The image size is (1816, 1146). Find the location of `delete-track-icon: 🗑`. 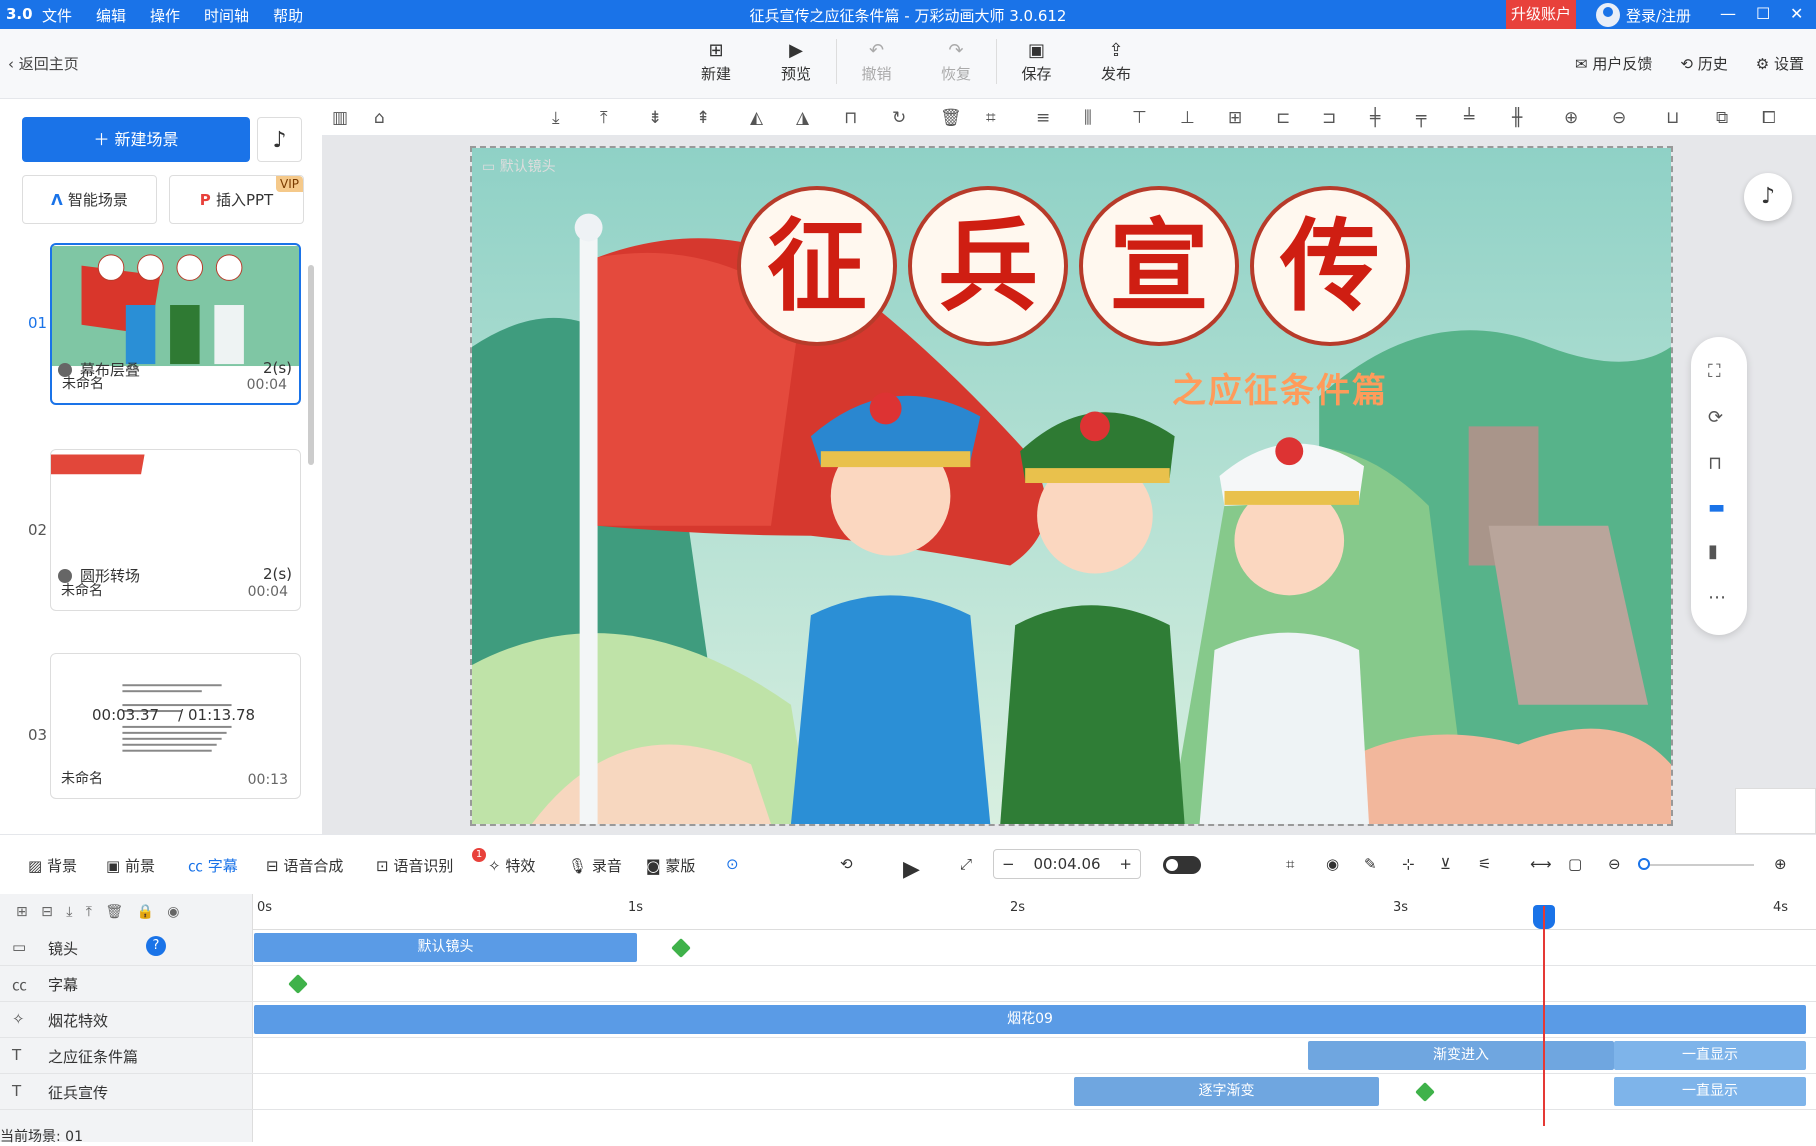

delete-track-icon: 🗑 is located at coordinates (114, 912).